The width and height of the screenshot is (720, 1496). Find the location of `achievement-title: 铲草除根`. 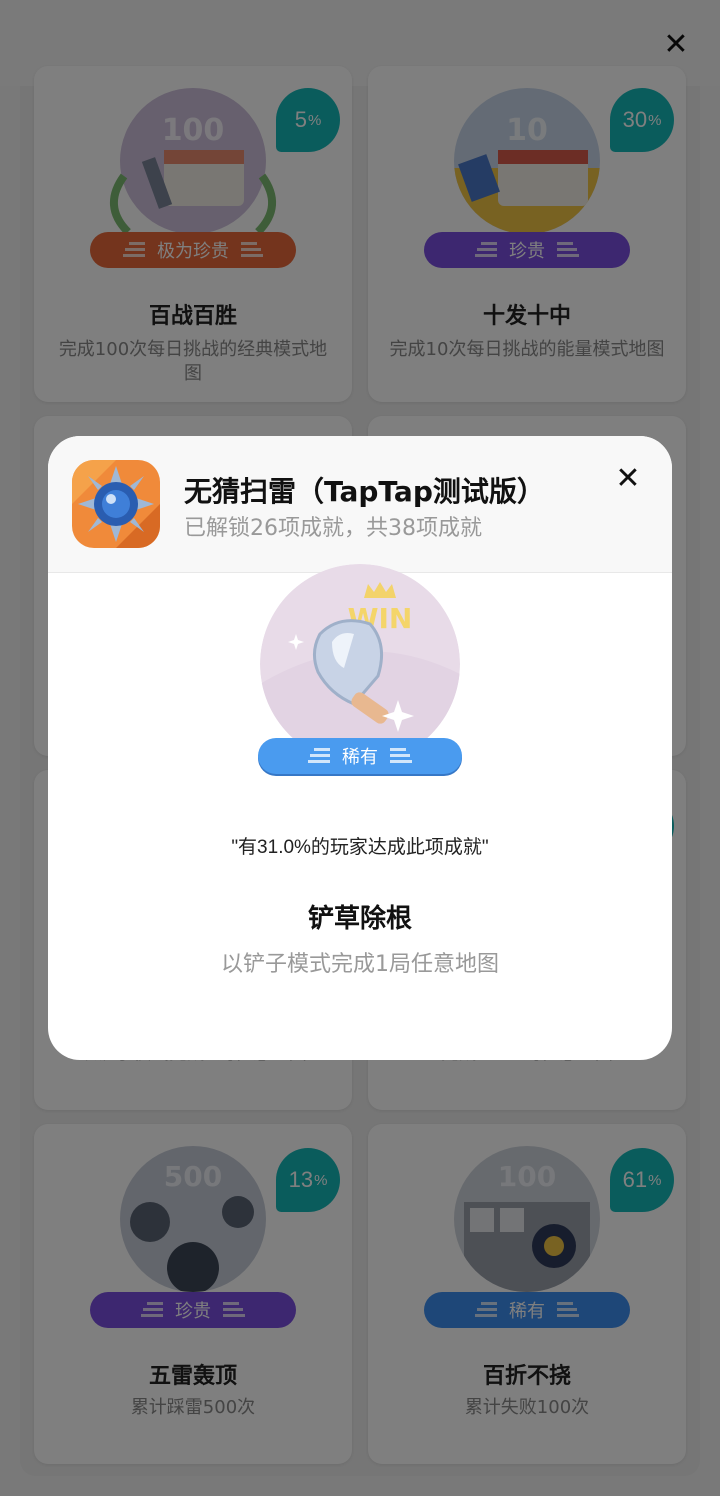

achievement-title: 铲草除根 is located at coordinates (359, 919).